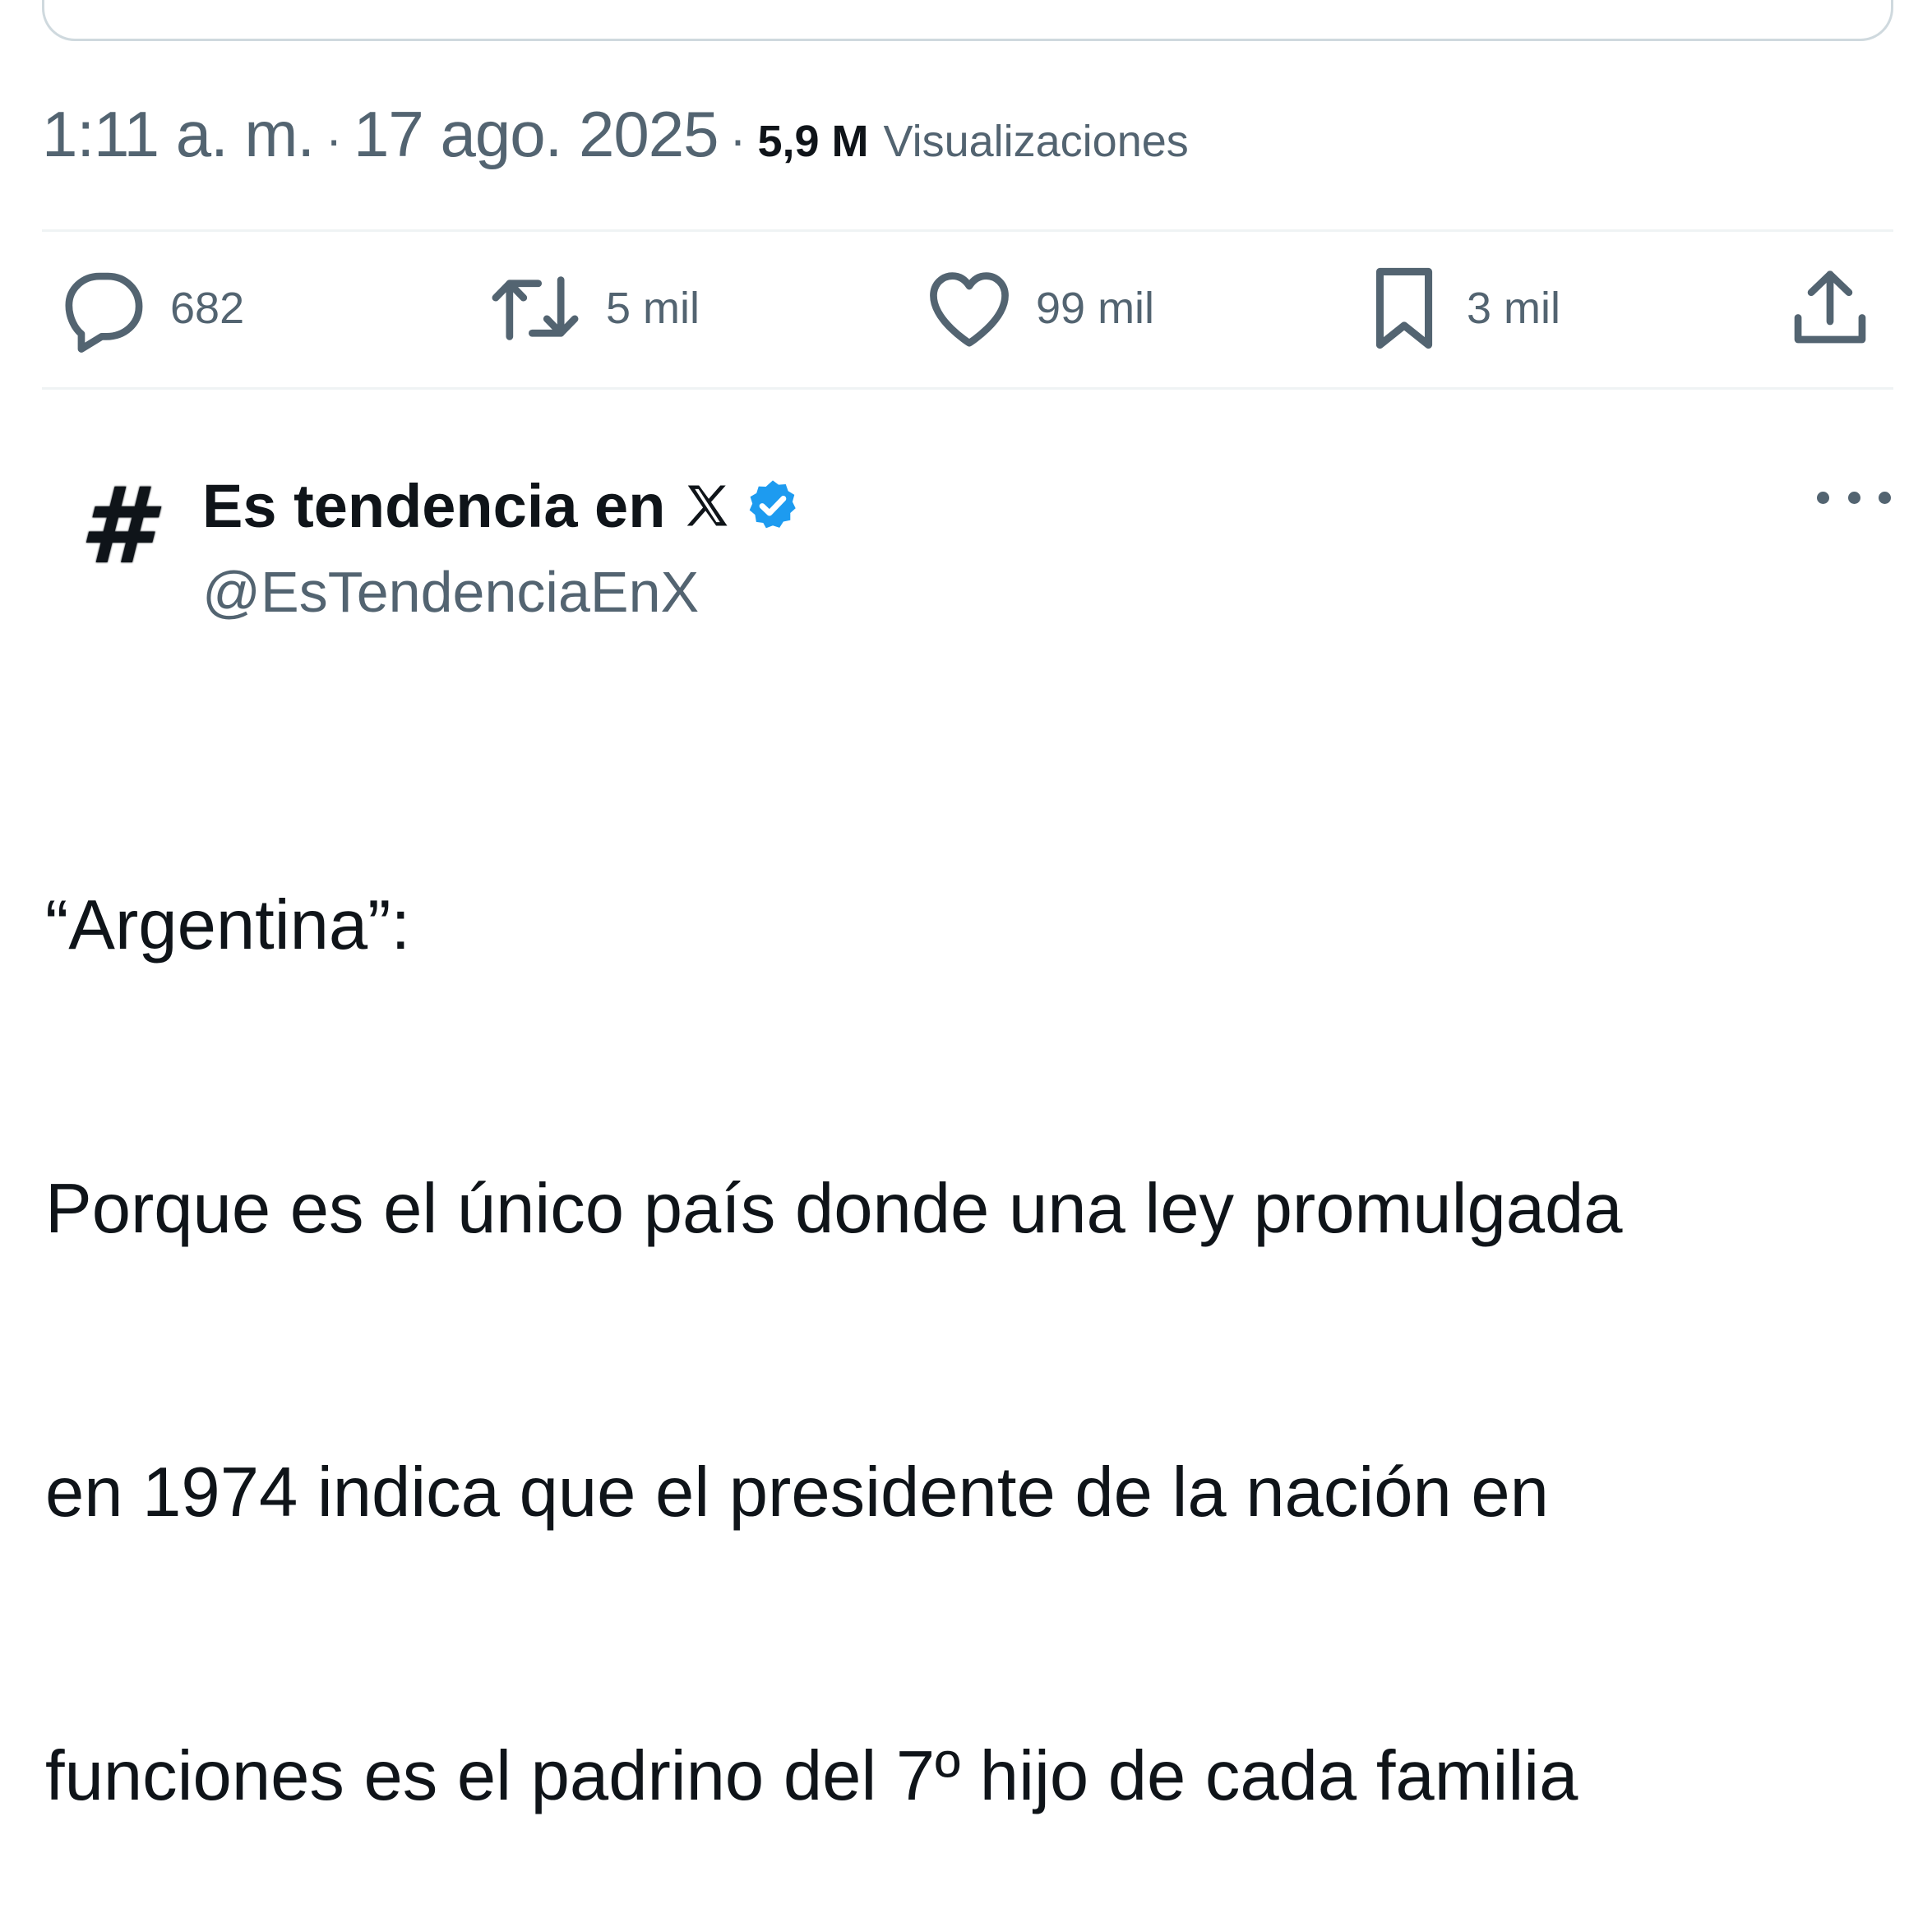 The height and width of the screenshot is (1918, 1932). Describe the element at coordinates (1036, 141) in the screenshot. I see `views-label: Visualizaciones` at that location.